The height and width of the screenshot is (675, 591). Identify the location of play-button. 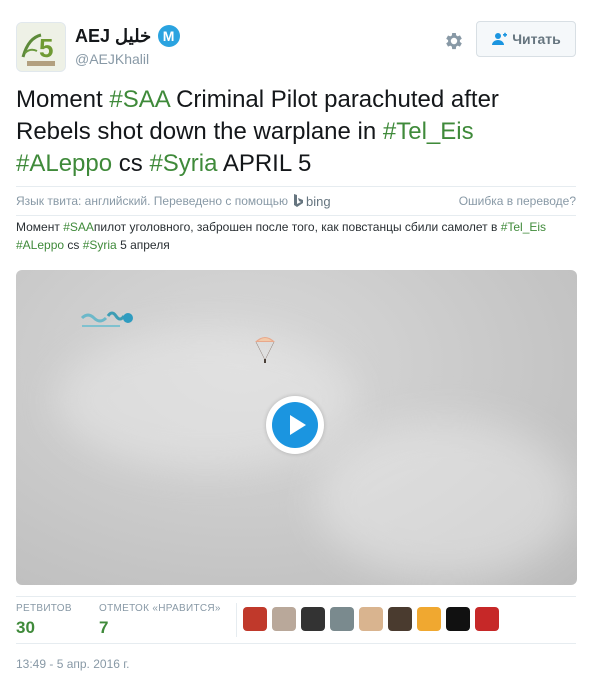
(295, 425).